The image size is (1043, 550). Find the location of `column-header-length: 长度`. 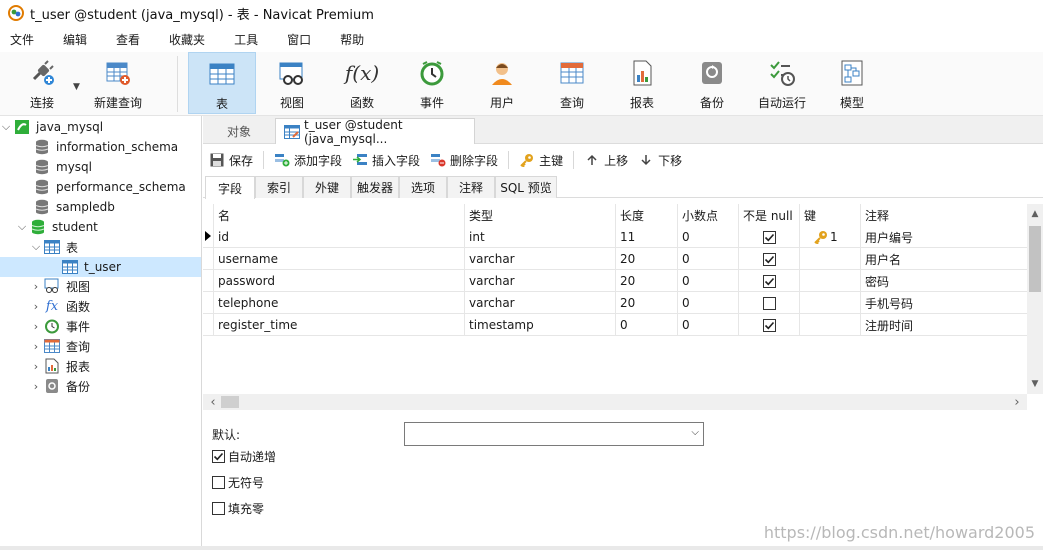

column-header-length: 长度 is located at coordinates (646, 215).